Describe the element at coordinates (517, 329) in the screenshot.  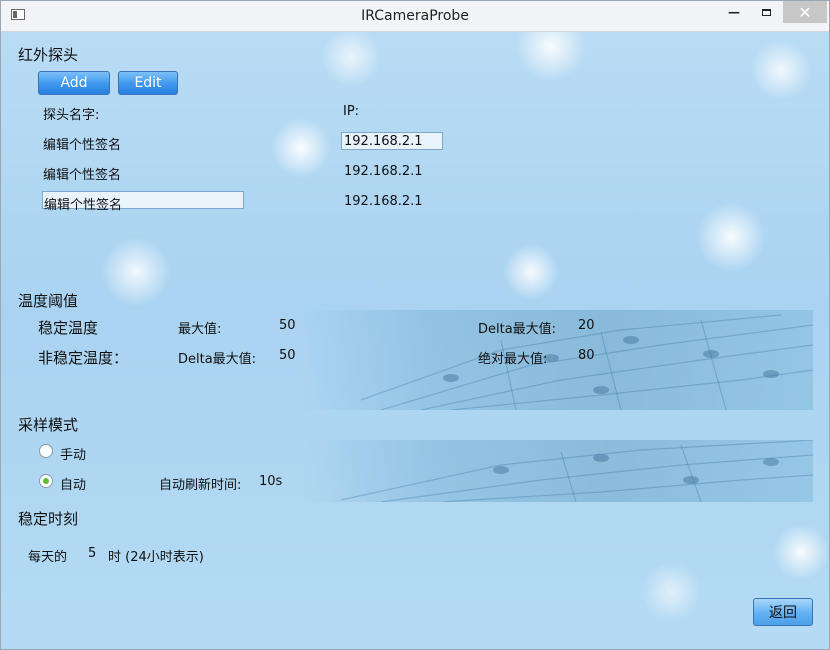
I see `stable-delta-max-label: Delta最大值:` at that location.